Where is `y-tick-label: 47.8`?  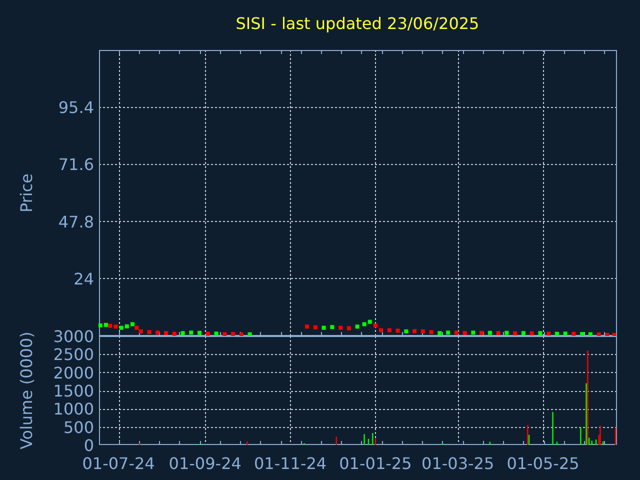 y-tick-label: 47.8 is located at coordinates (76, 222).